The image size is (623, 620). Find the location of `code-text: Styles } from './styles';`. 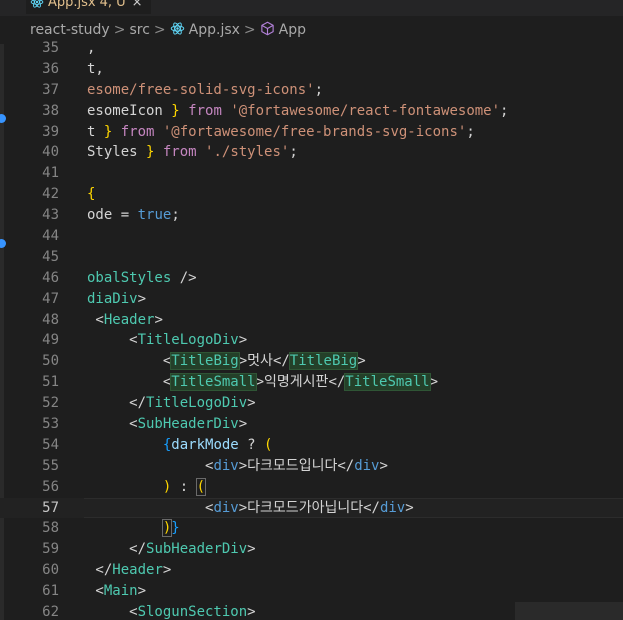

code-text: Styles } from './styles'; is located at coordinates (192, 152).